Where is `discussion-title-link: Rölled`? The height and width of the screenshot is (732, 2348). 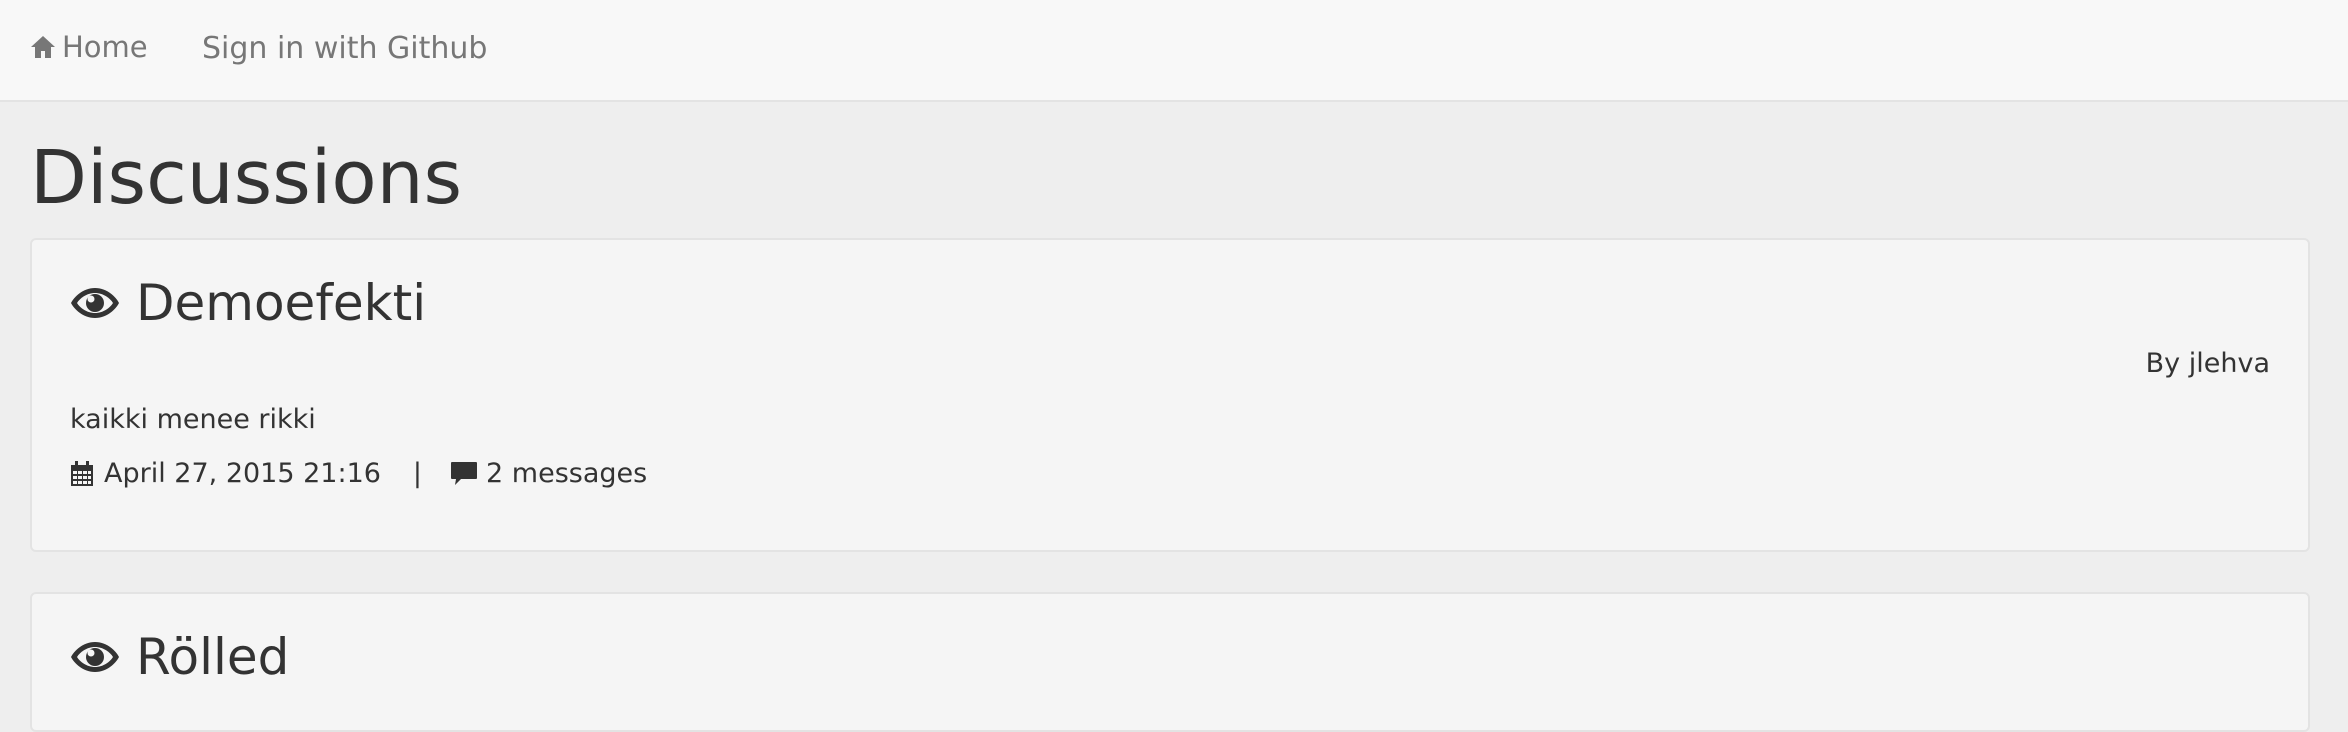
discussion-title-link: Rölled is located at coordinates (179, 657).